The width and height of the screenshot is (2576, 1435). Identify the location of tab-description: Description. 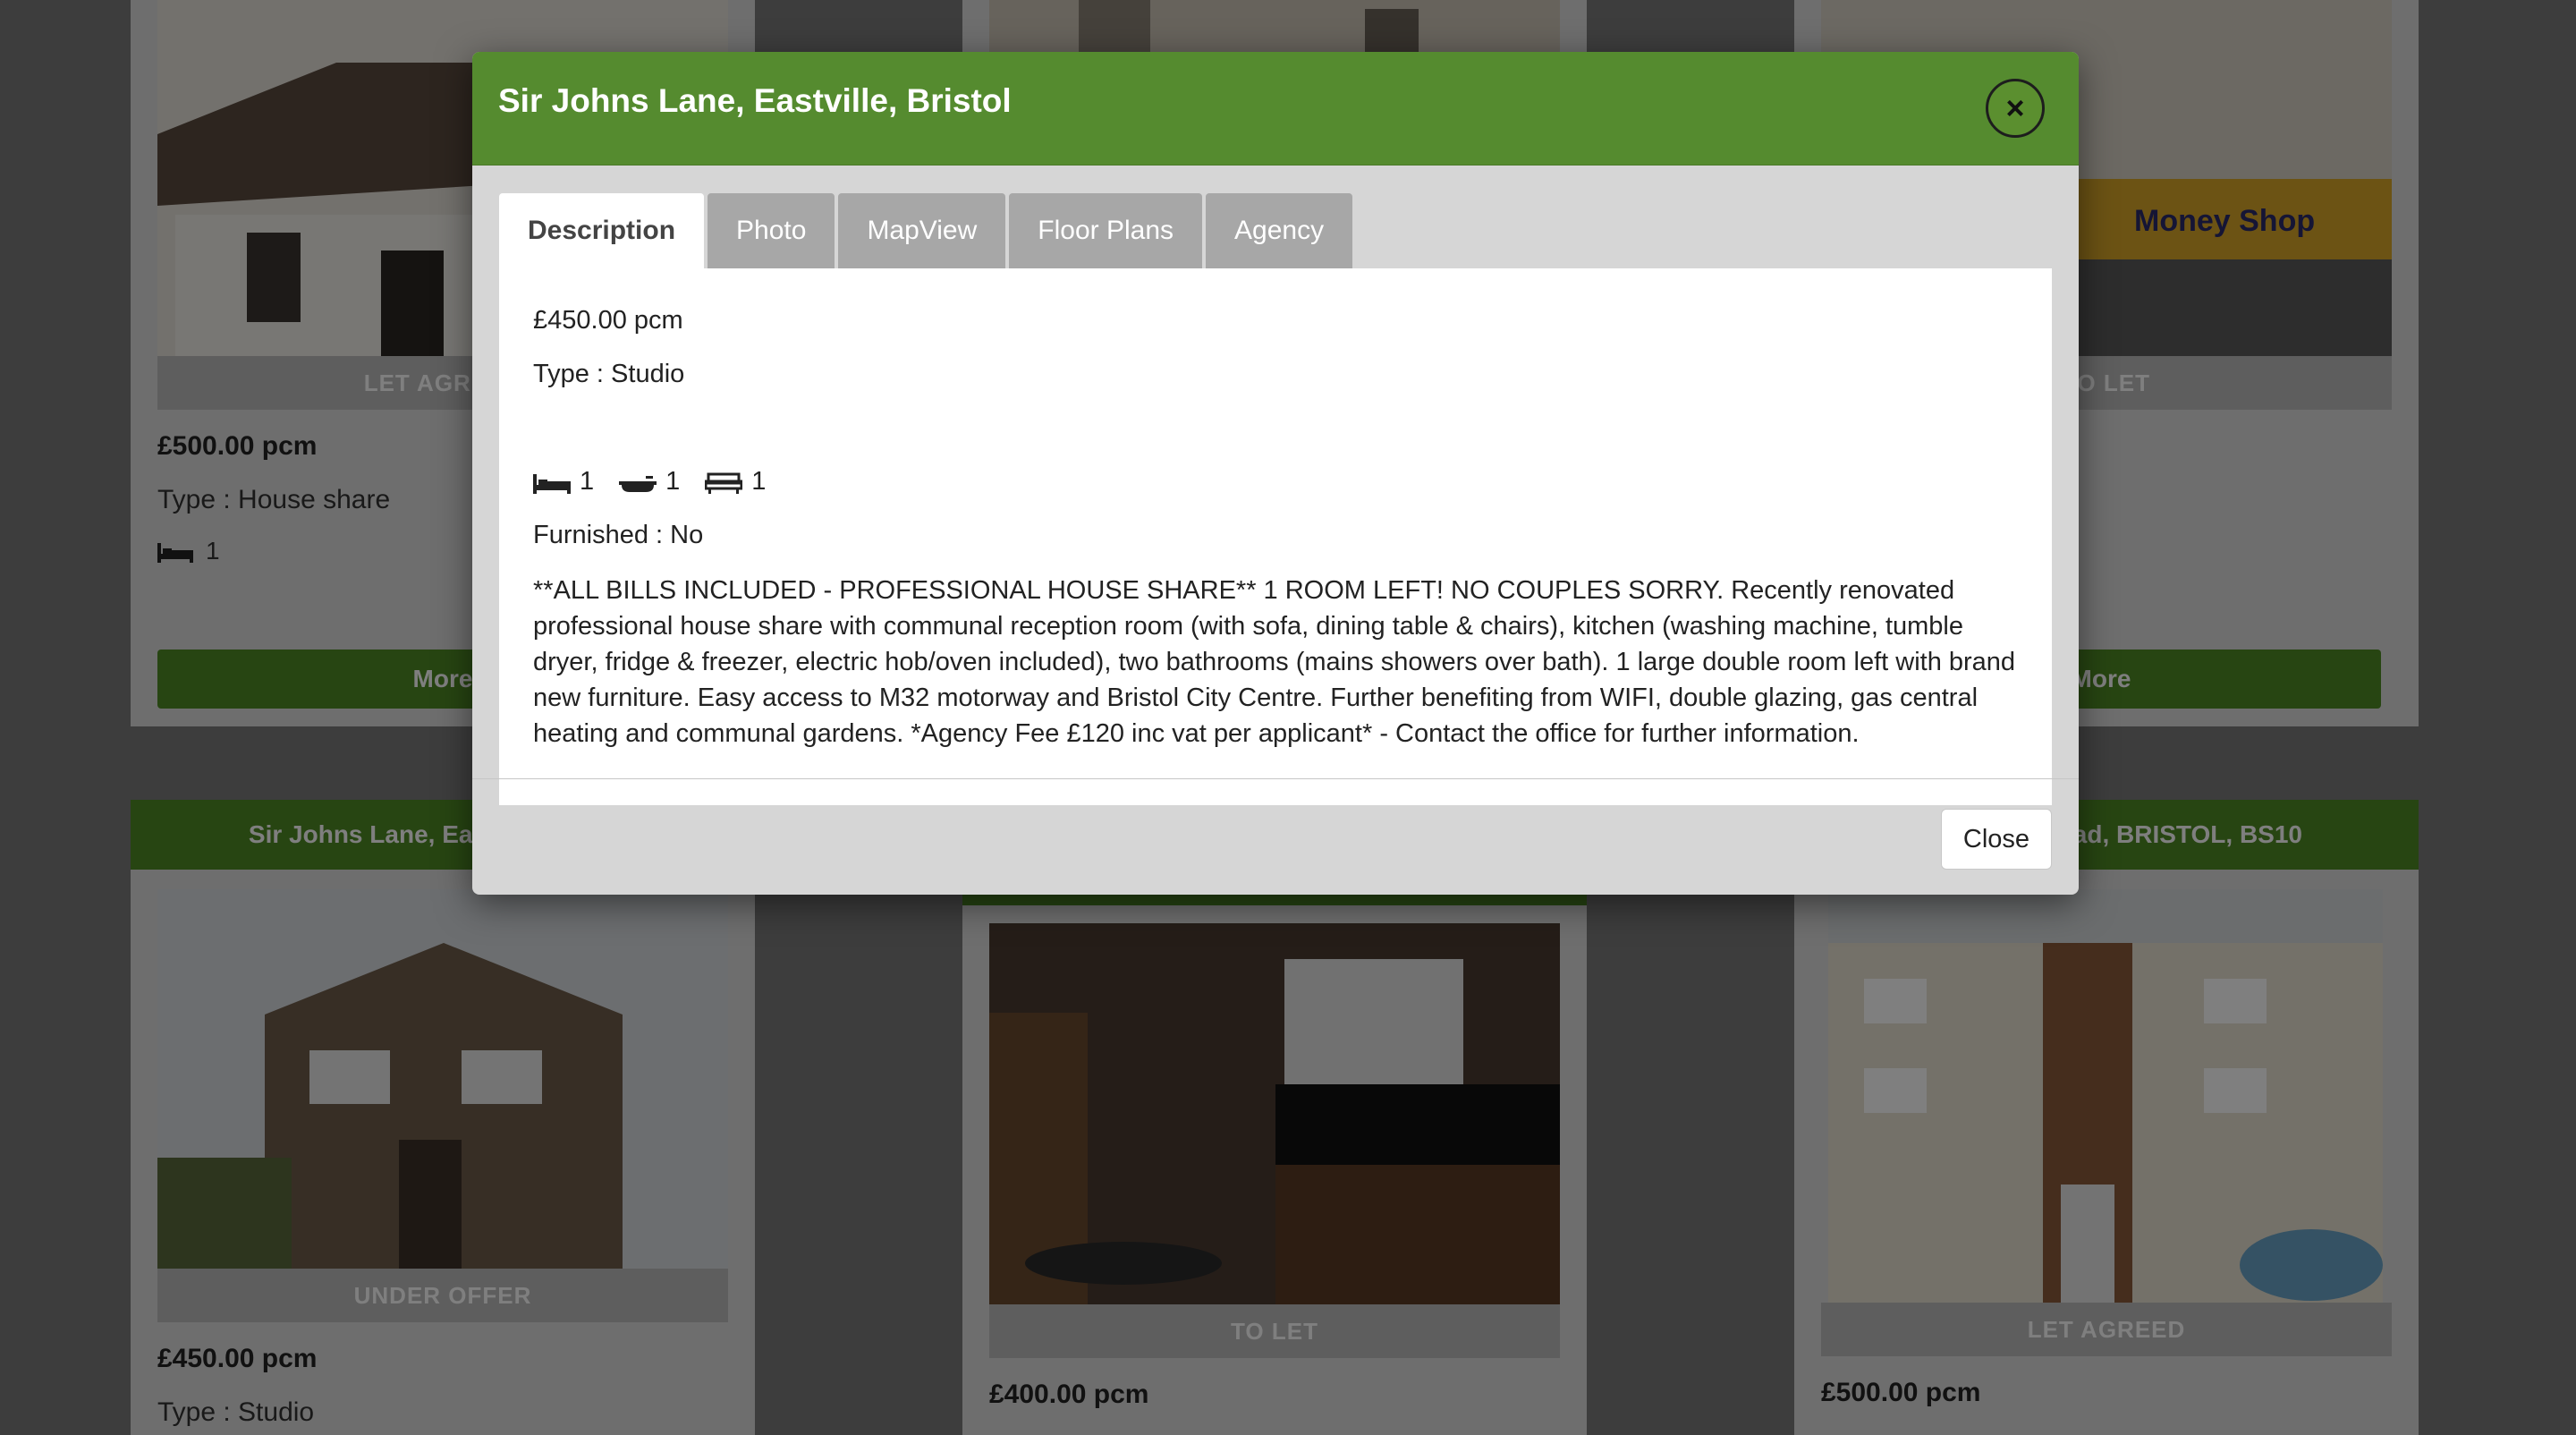
(602, 230).